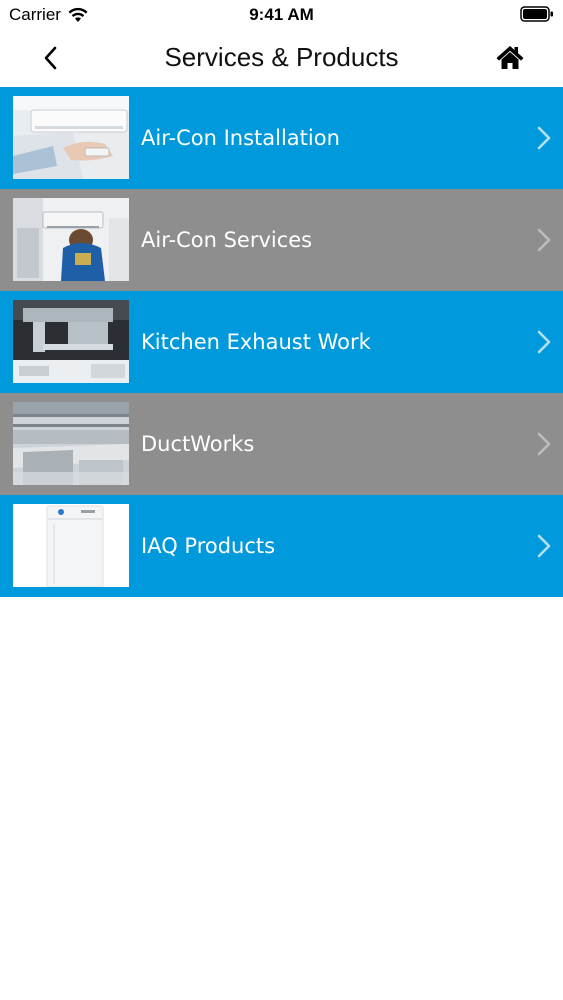 This screenshot has height=1000, width=563. Describe the element at coordinates (208, 546) in the screenshot. I see `list-item-label: IAQ Products` at that location.